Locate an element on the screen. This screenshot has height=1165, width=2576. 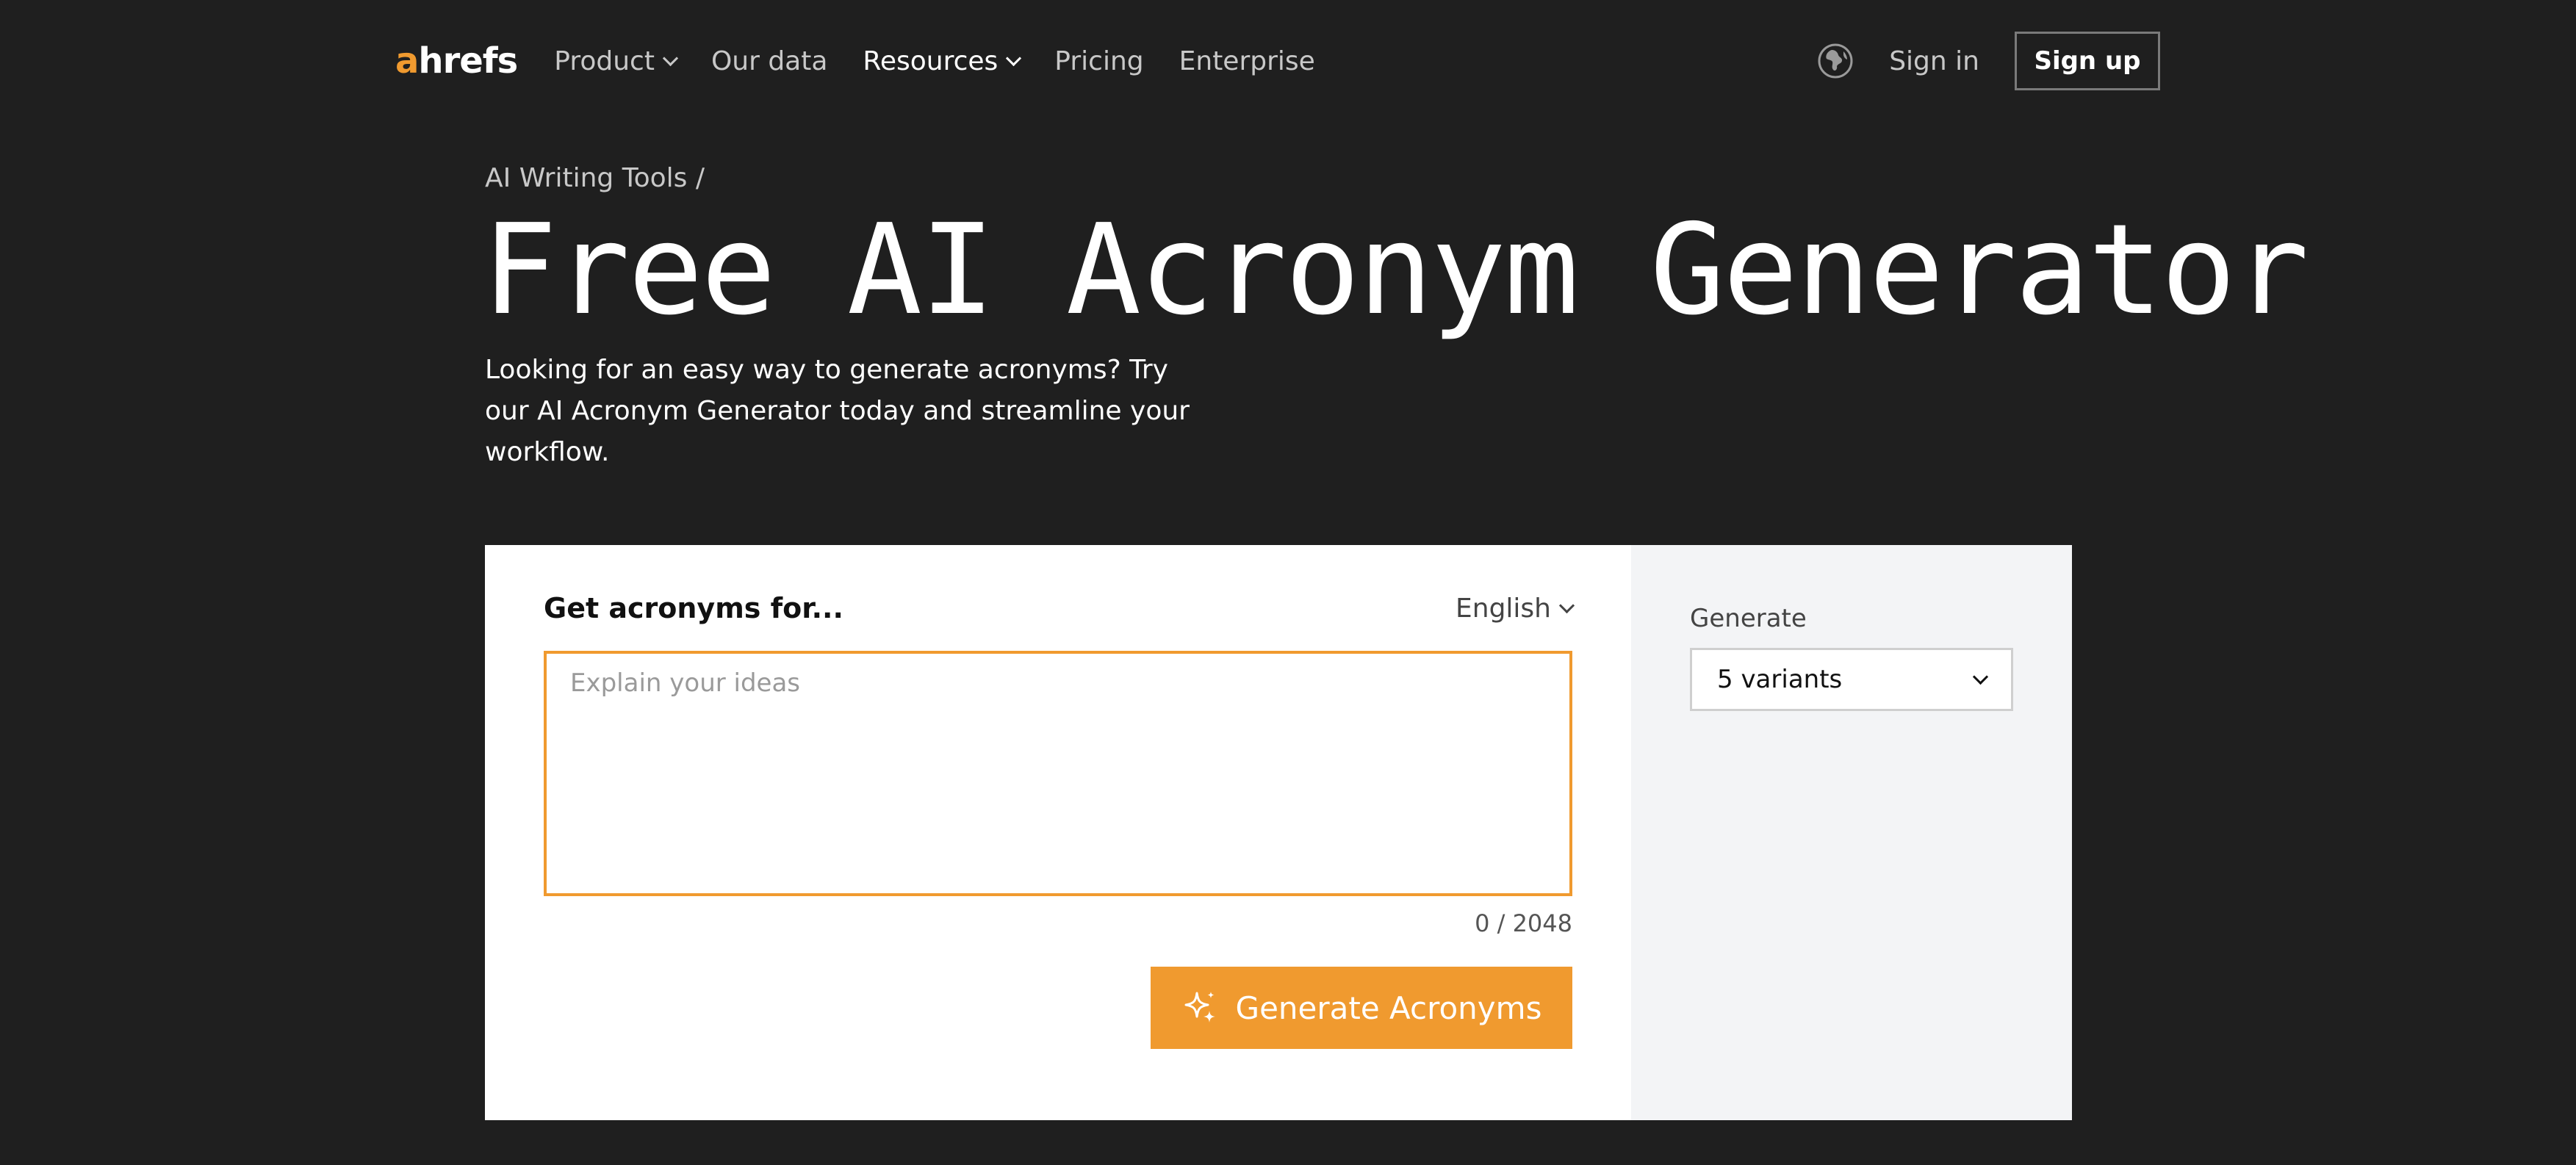
language-select: English is located at coordinates (1515, 609).